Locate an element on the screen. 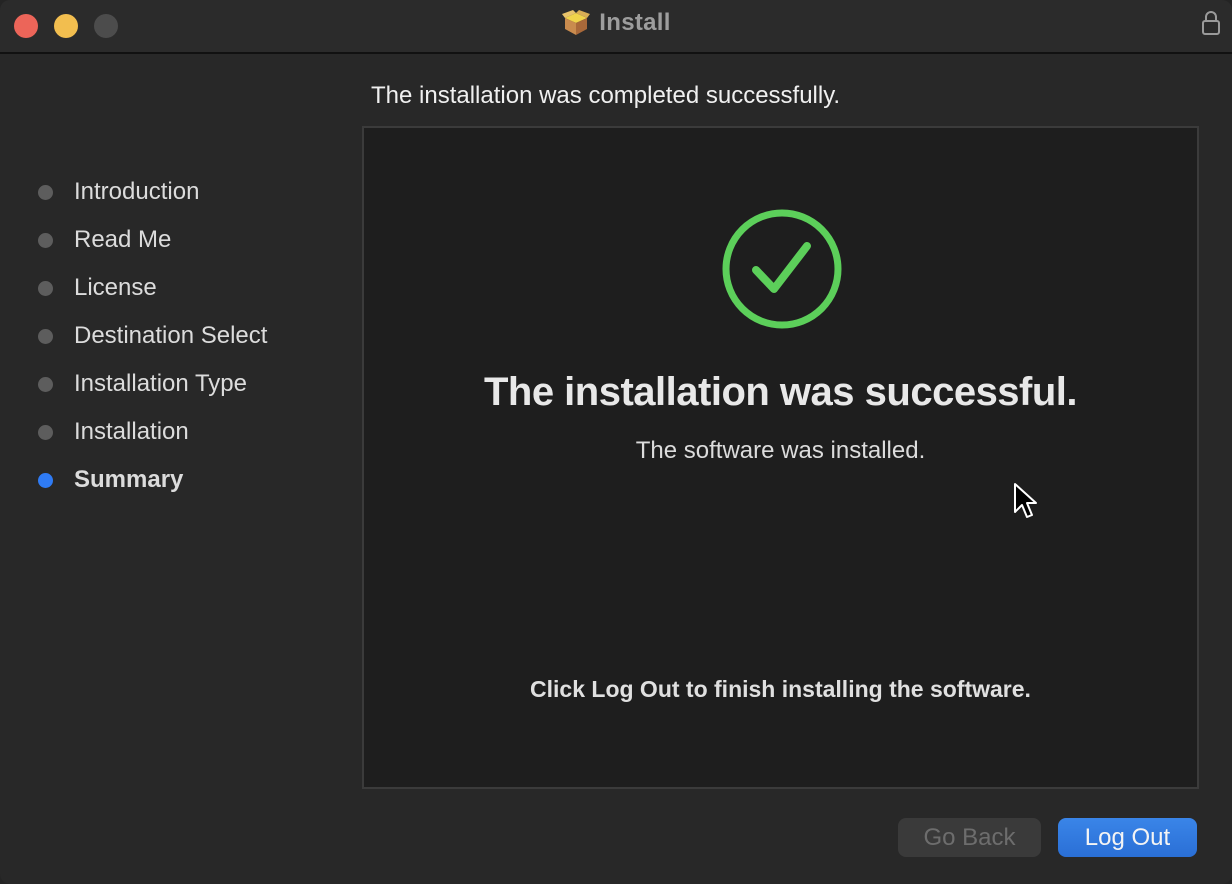 The image size is (1232, 884). success-title: The installation was successful. is located at coordinates (780, 392).